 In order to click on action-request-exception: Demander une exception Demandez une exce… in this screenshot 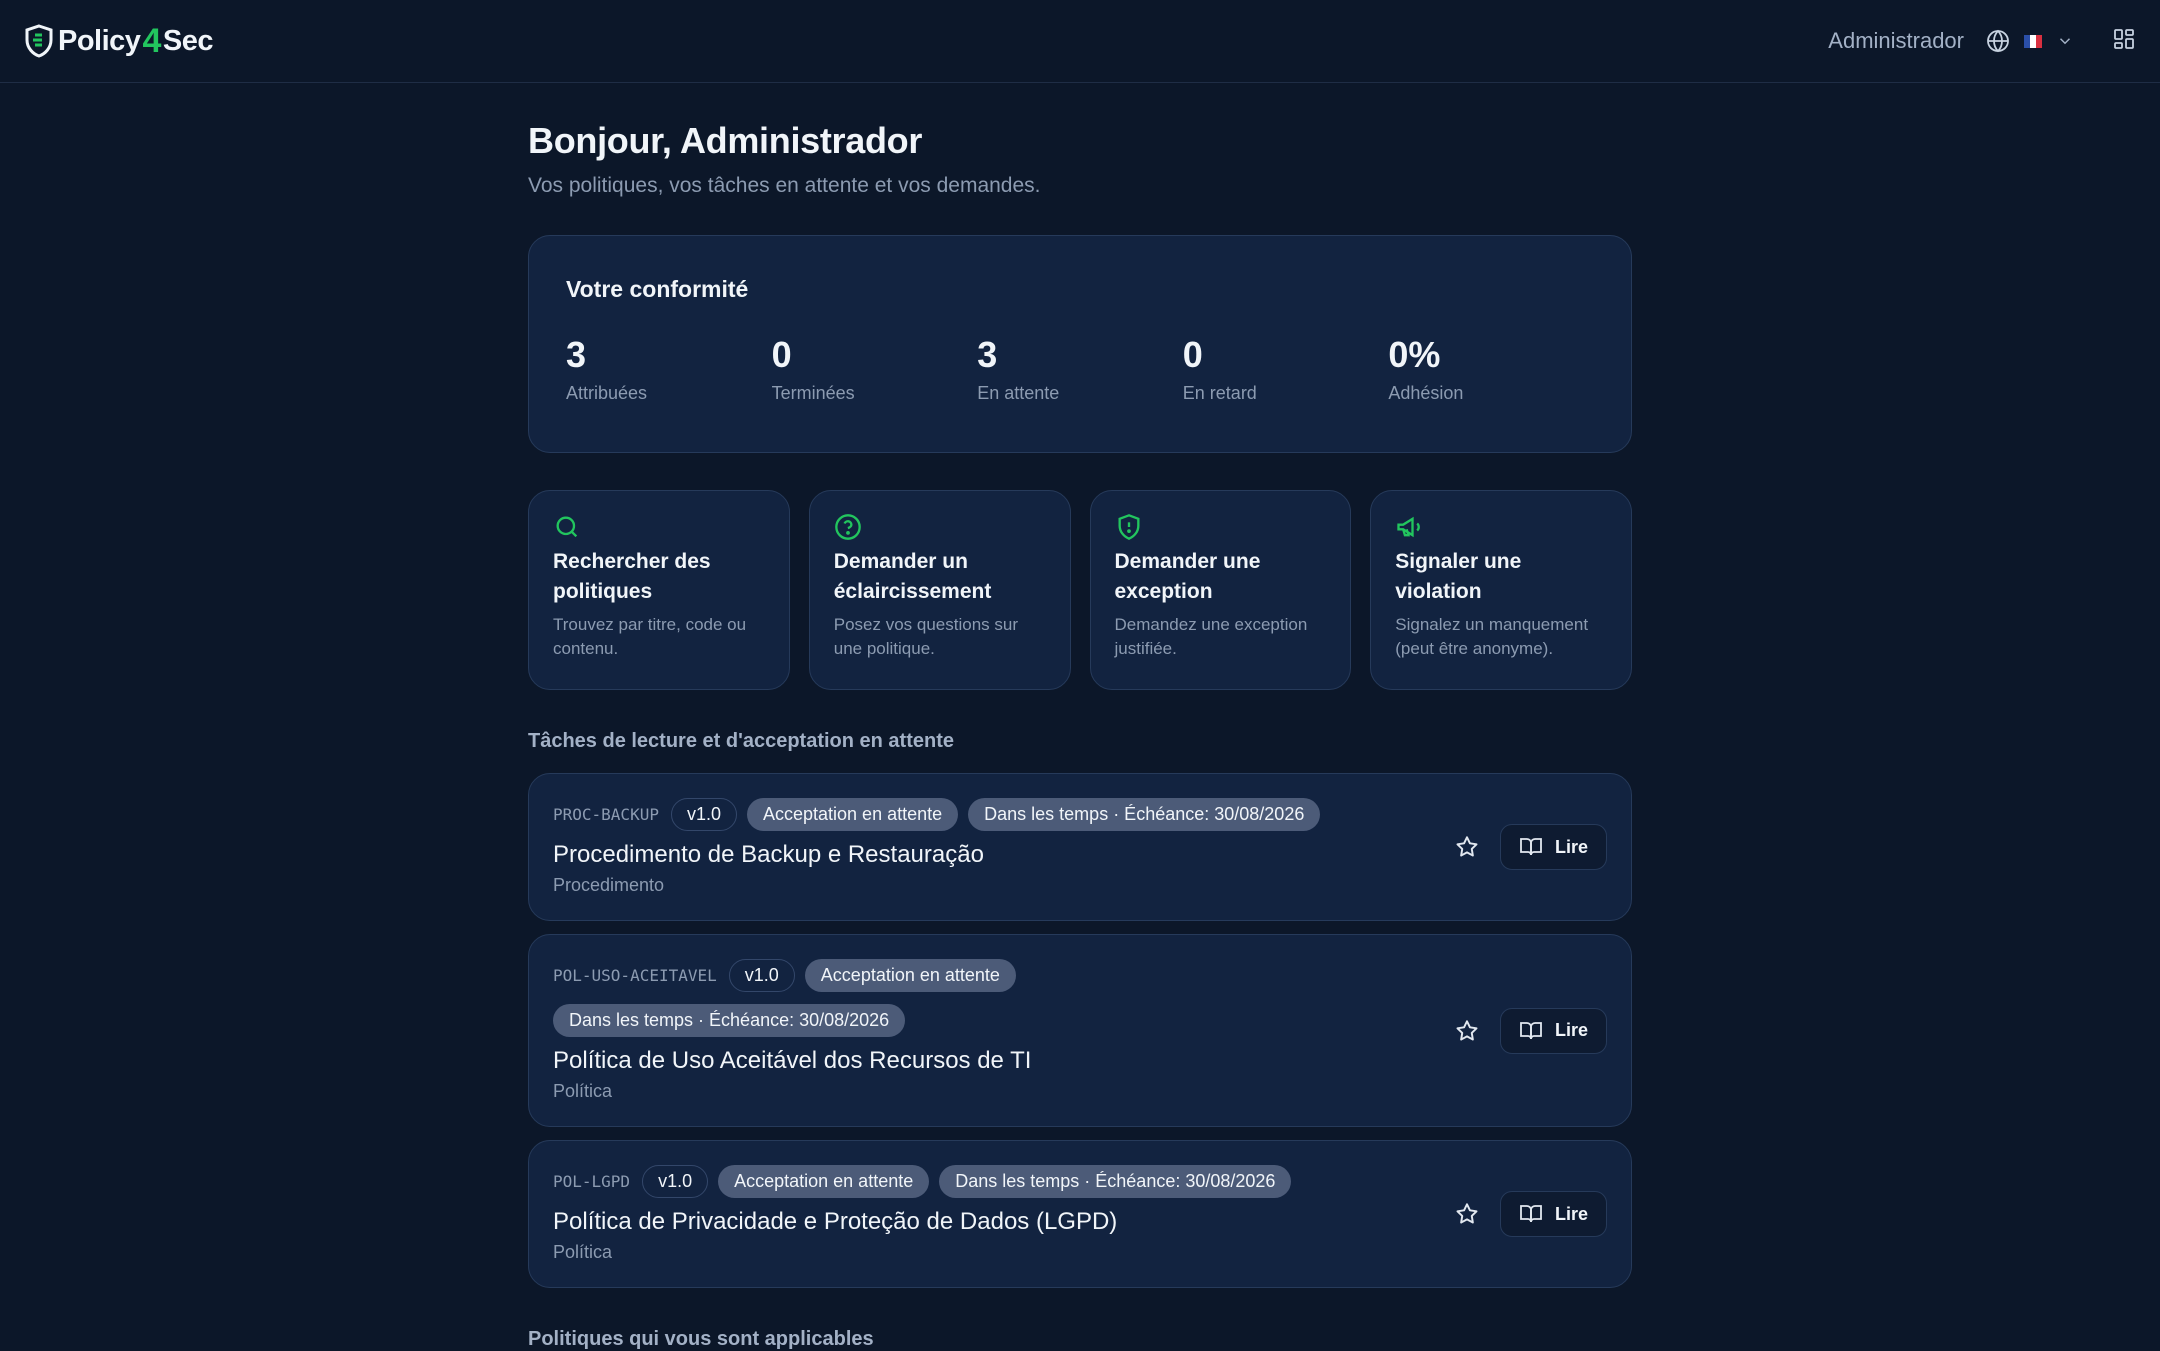, I will do `click(1220, 590)`.